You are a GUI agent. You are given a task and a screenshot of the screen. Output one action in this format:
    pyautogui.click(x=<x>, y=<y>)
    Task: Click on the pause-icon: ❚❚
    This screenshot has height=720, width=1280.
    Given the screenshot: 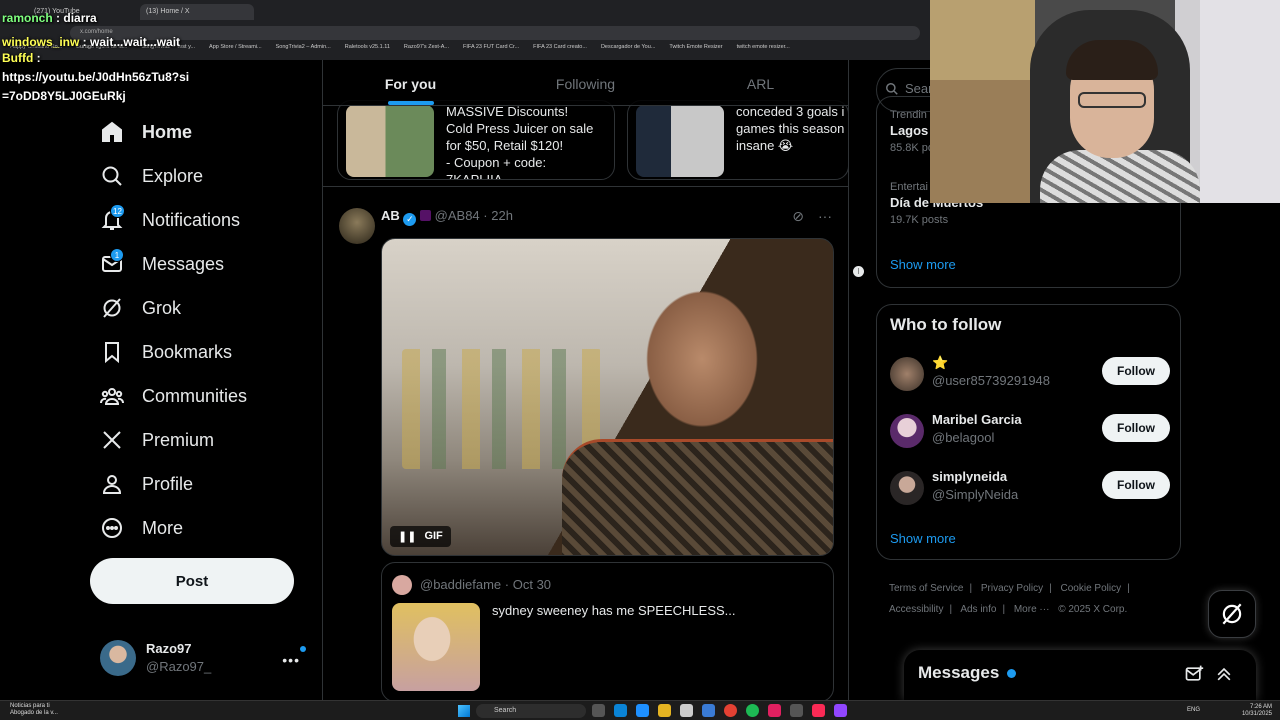 What is the action you would take?
    pyautogui.click(x=407, y=536)
    